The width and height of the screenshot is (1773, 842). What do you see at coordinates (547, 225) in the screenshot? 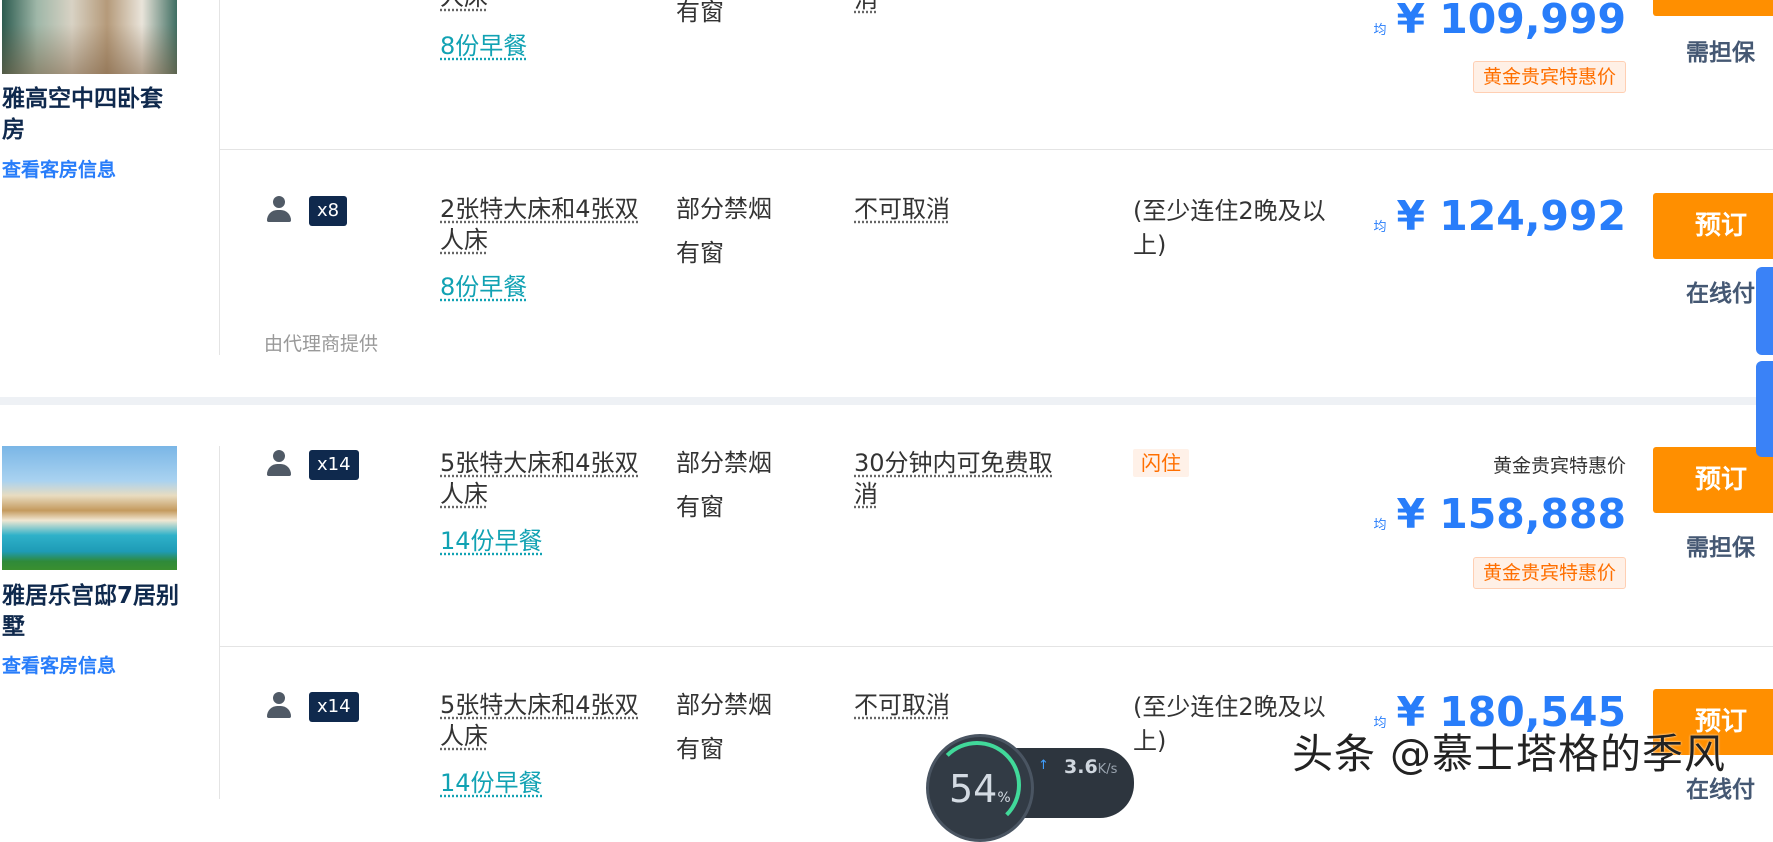
I see `bed-type: 2张特大床和4张双人床` at bounding box center [547, 225].